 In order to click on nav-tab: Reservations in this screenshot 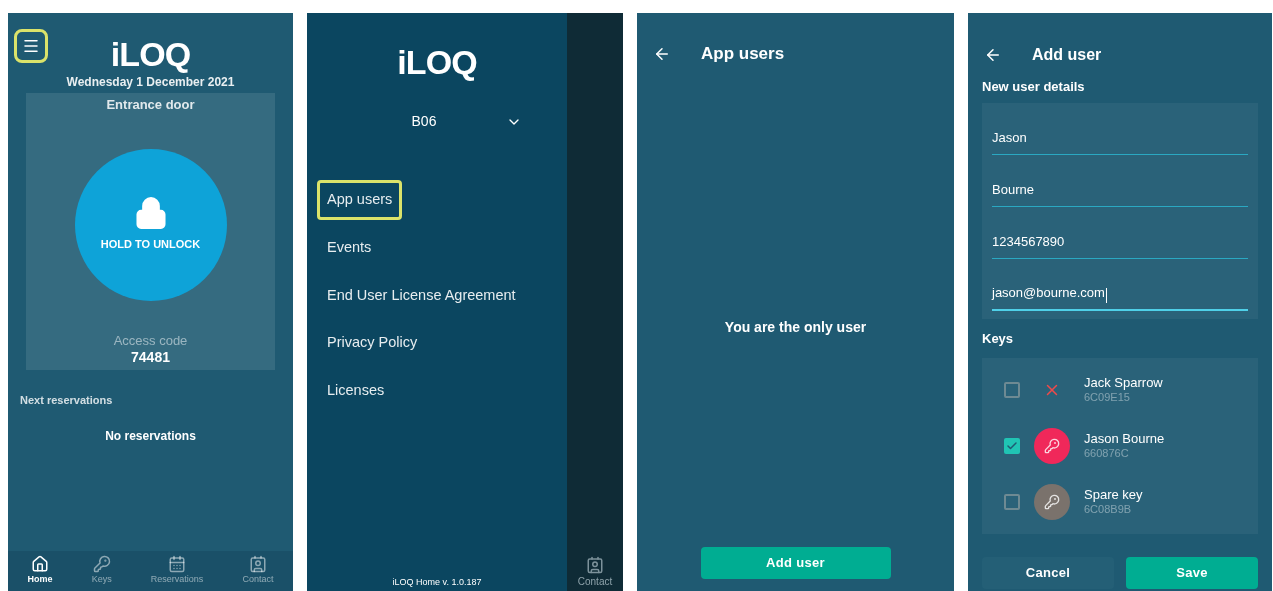, I will do `click(177, 569)`.